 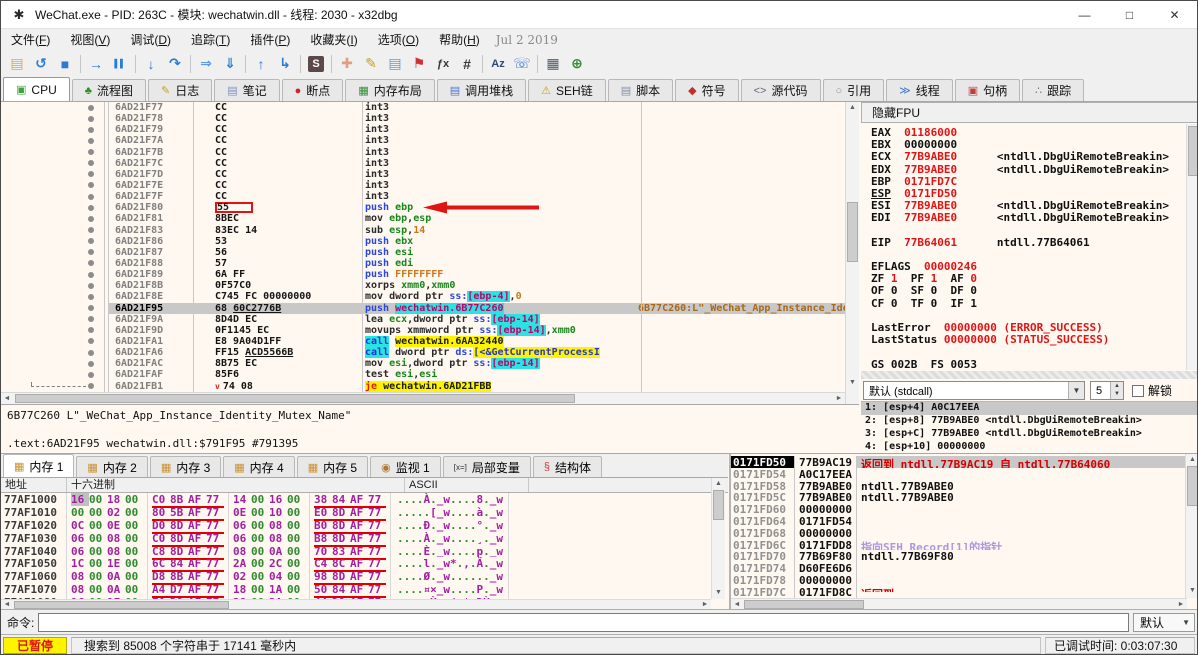 I want to click on disasm-address: 6AD21F8E, so click(x=151, y=296).